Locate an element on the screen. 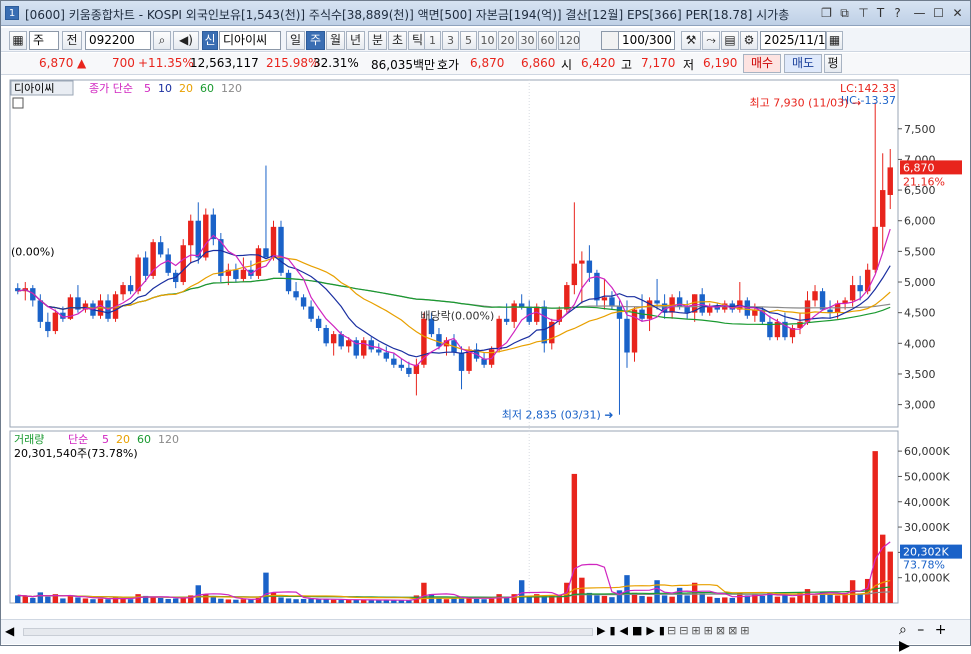 The image size is (971, 654). scroll-bar: ◀ ▶▮◀■▶▮ ⊟⊟⊞⊞⊠⊠⊞ ⌕ – + ▶ is located at coordinates (485, 636).